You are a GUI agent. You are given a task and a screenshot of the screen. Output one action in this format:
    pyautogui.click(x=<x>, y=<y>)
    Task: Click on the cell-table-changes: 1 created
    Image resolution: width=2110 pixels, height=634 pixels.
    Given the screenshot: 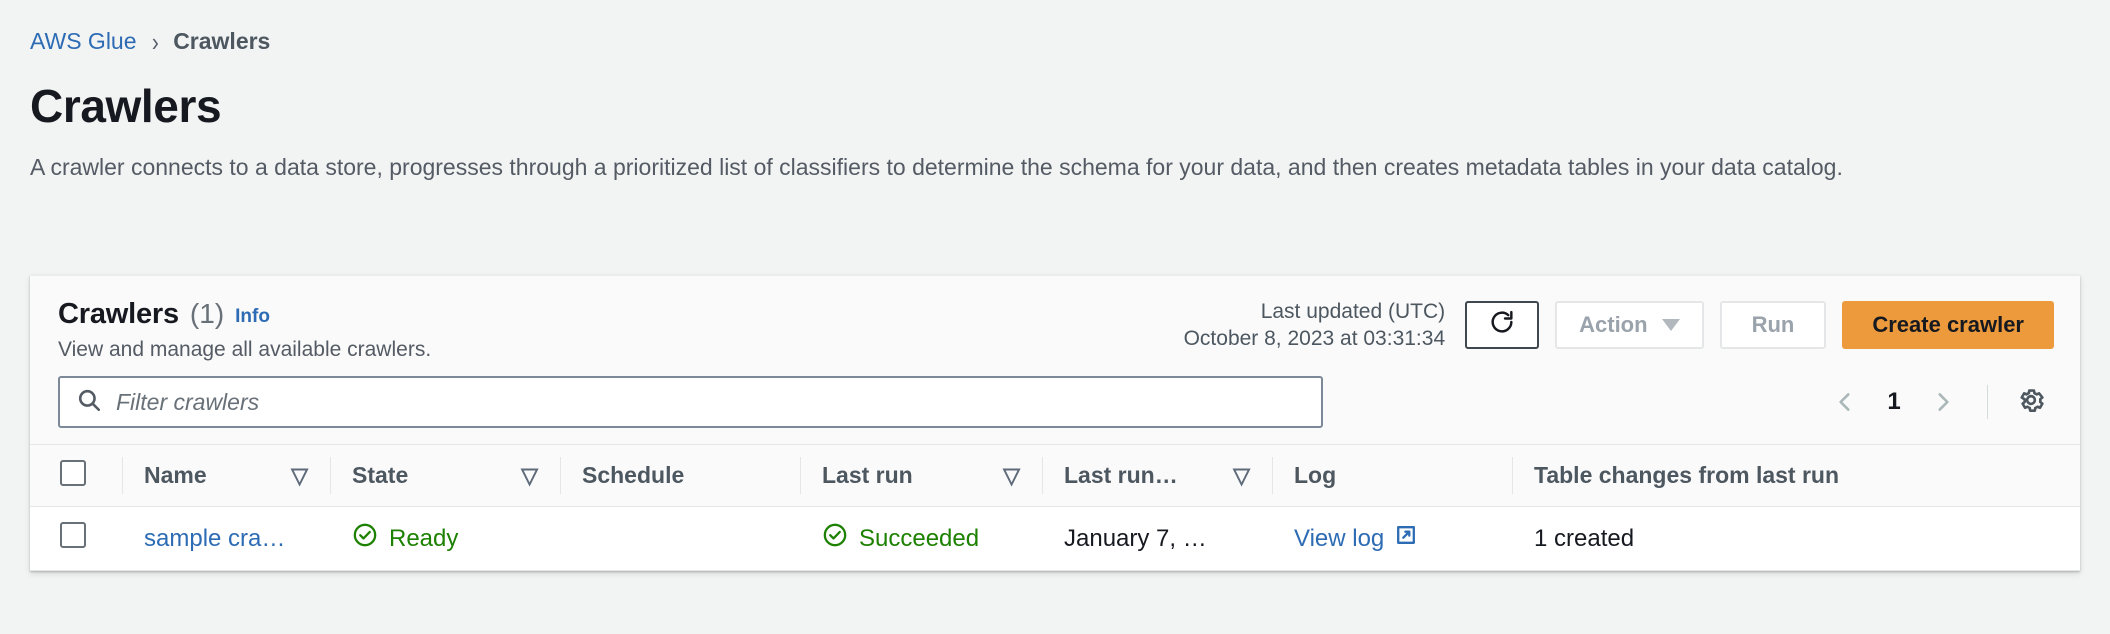 What is the action you would take?
    pyautogui.click(x=1796, y=538)
    